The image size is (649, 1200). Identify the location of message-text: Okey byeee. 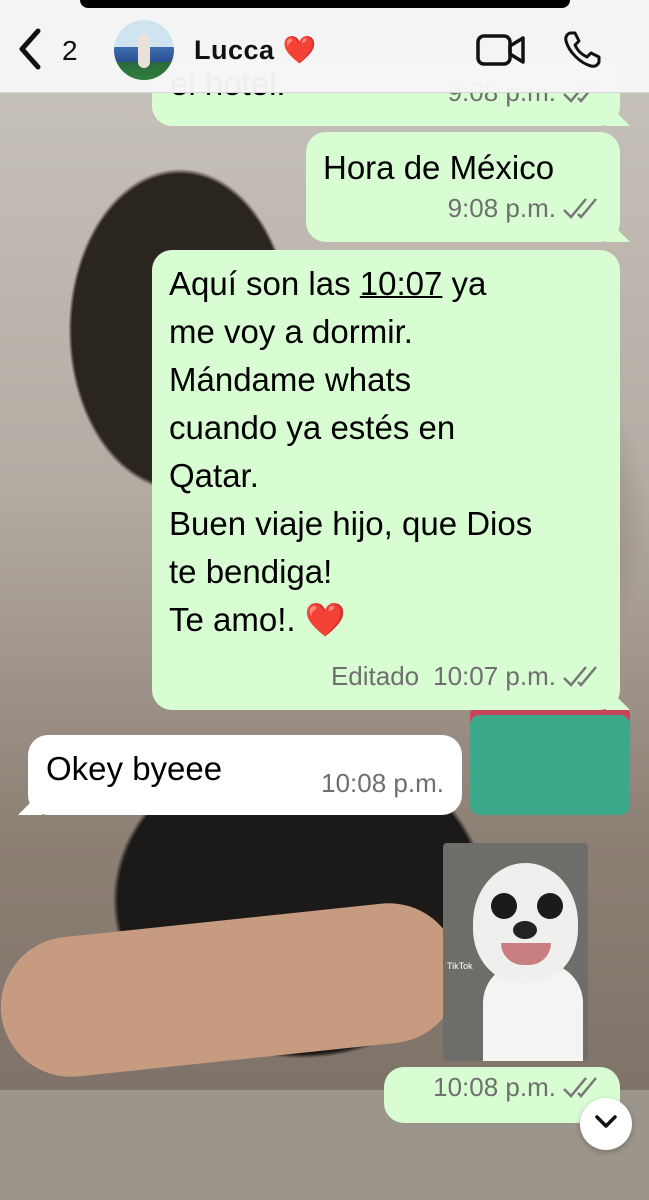
(134, 768).